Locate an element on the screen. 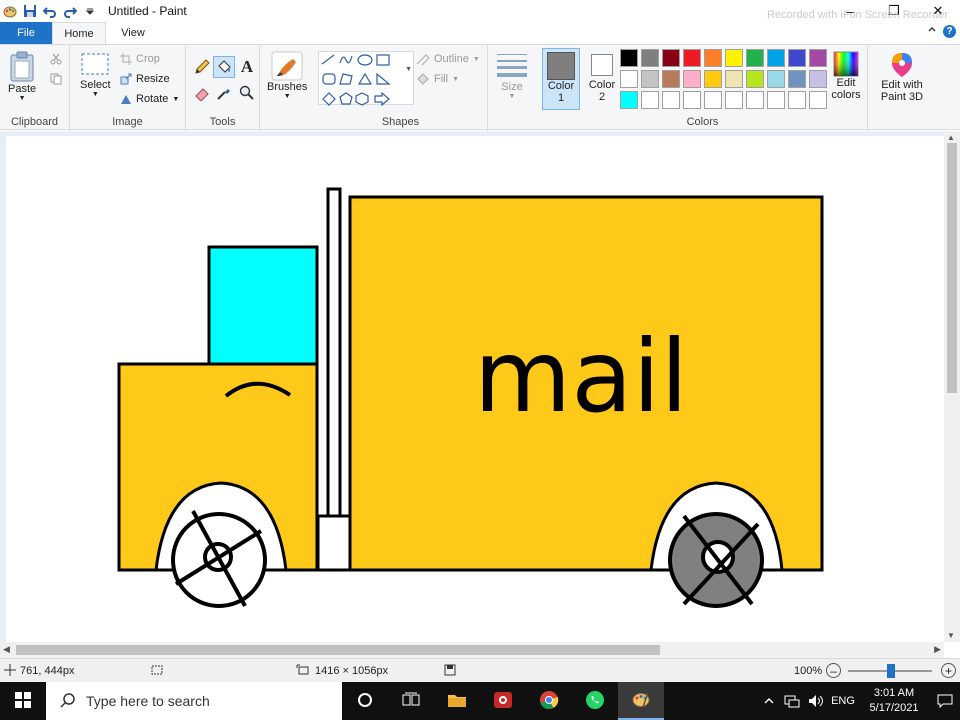  task-view-button is located at coordinates (411, 701).